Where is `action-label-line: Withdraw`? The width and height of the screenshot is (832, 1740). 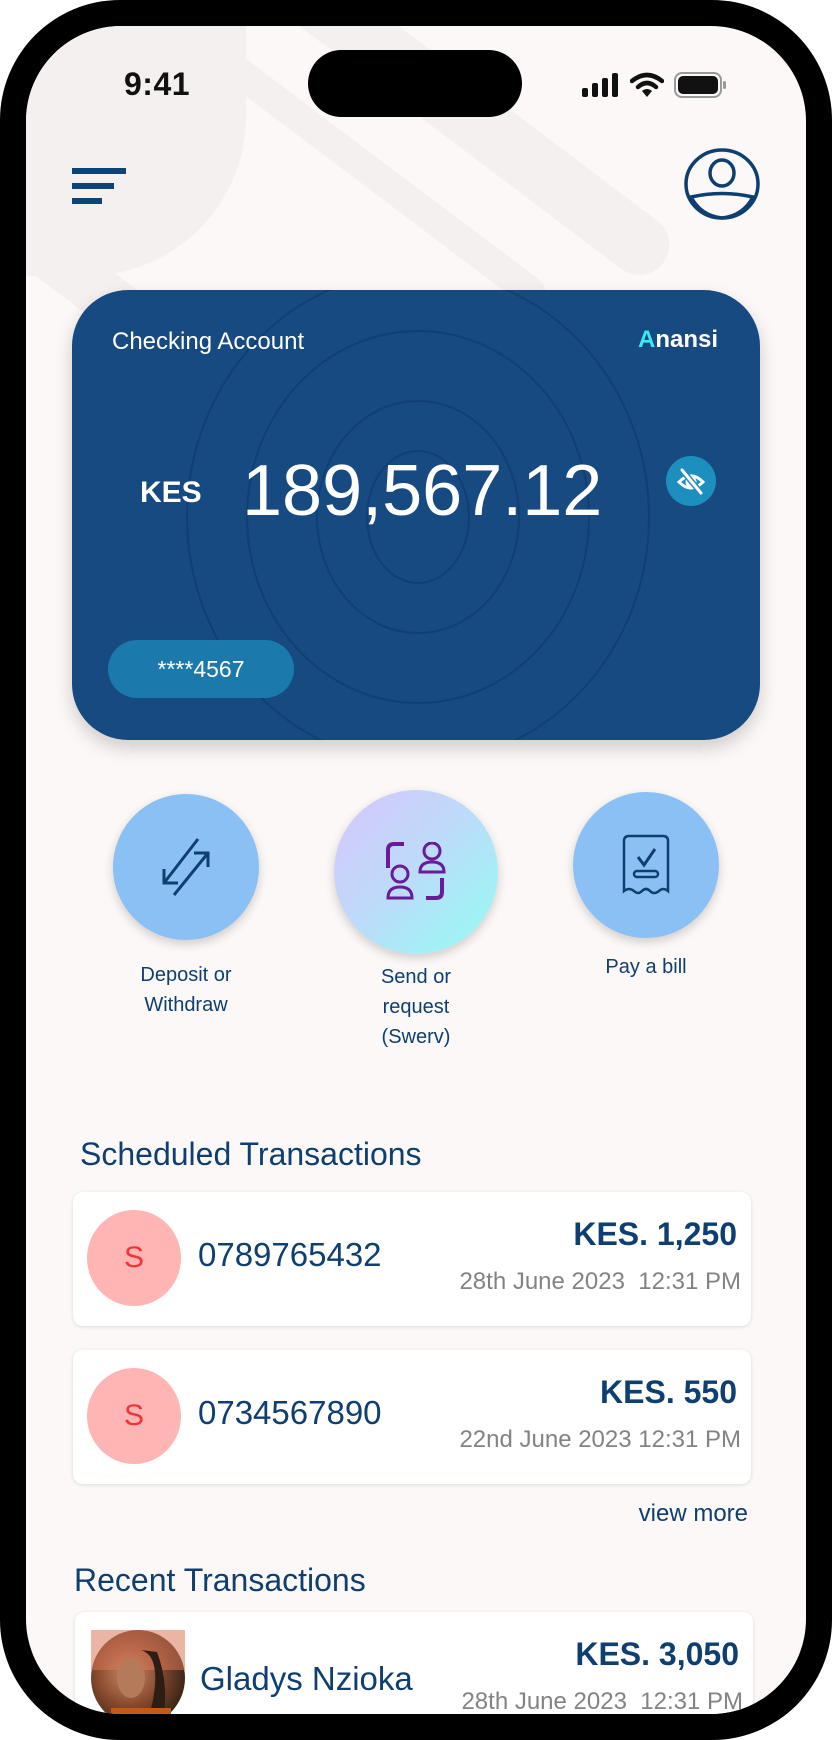 action-label-line: Withdraw is located at coordinates (186, 1005).